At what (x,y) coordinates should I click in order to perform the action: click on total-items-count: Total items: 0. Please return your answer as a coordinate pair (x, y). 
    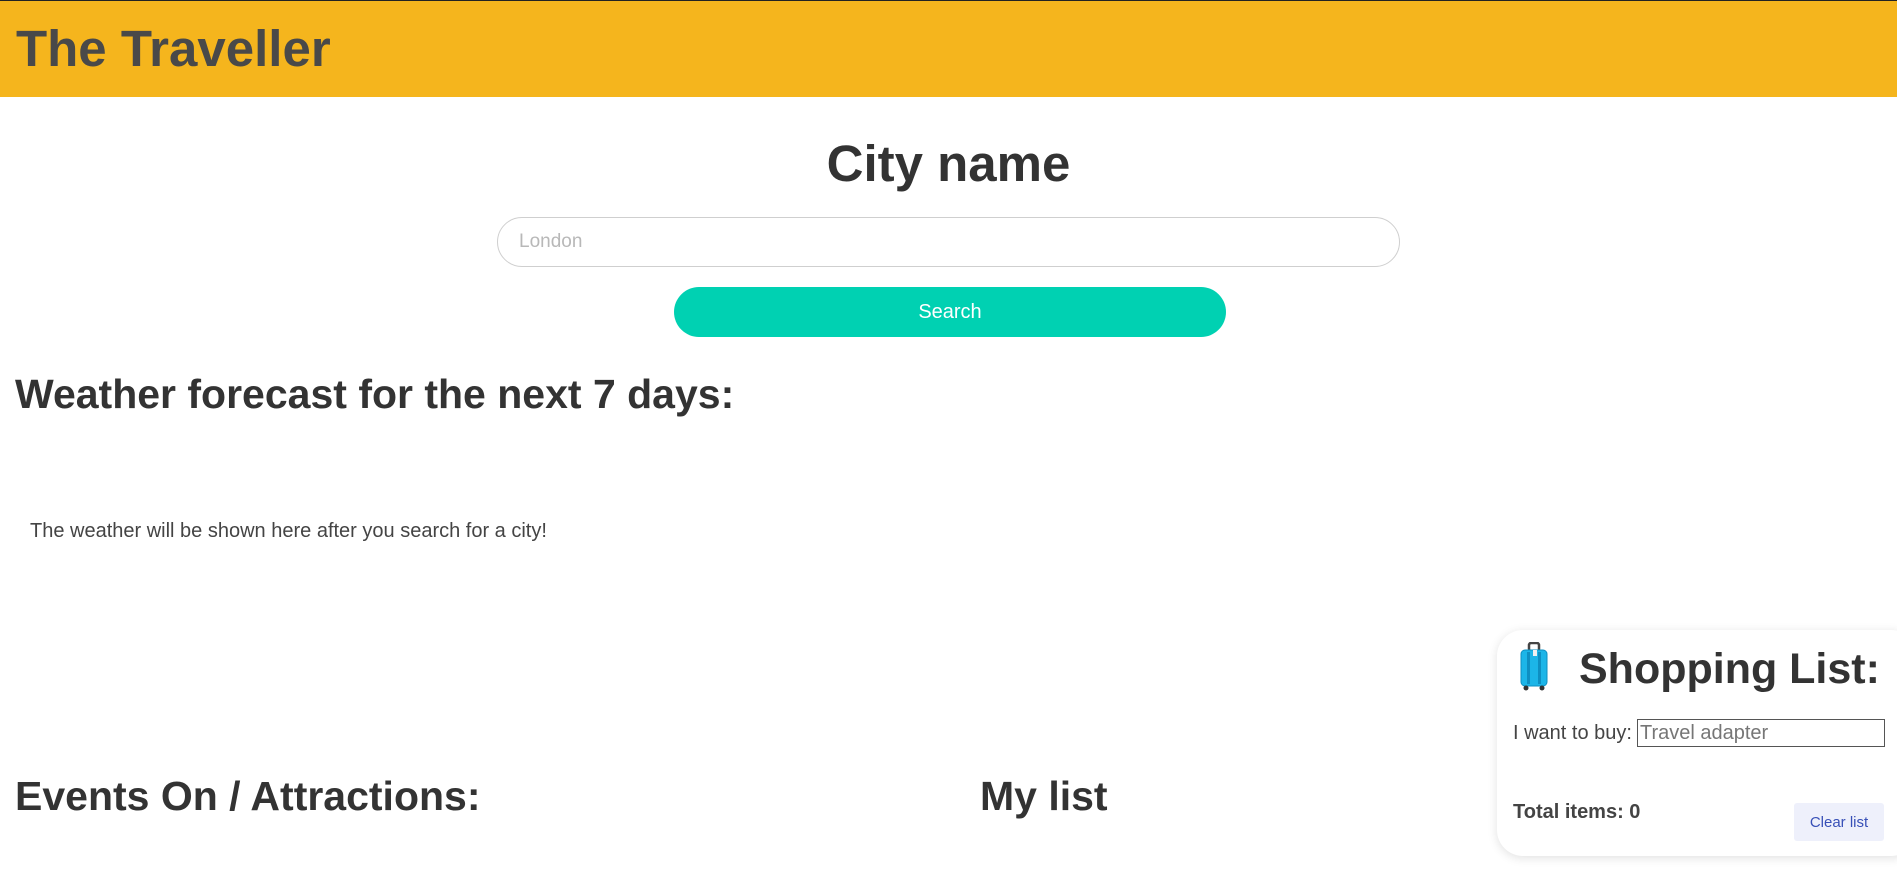
    Looking at the image, I should click on (1577, 812).